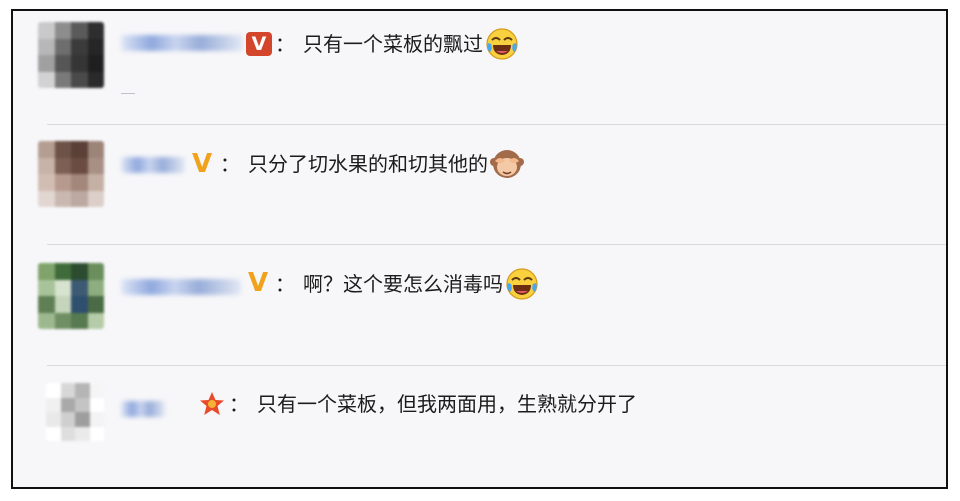  I want to click on comment-text: 只有一个菜板，但我两面用，生熟就分开了, so click(447, 404).